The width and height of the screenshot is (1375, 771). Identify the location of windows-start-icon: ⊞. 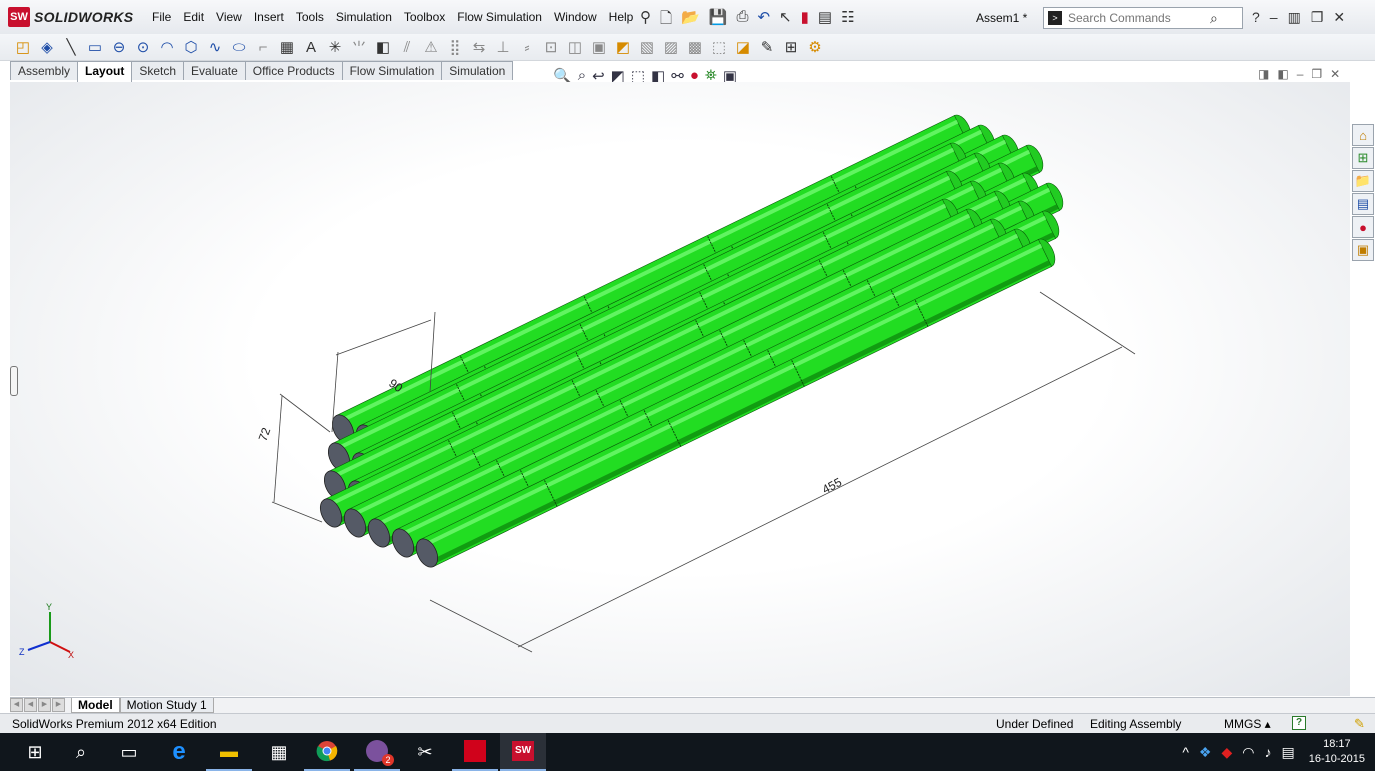
(35, 752).